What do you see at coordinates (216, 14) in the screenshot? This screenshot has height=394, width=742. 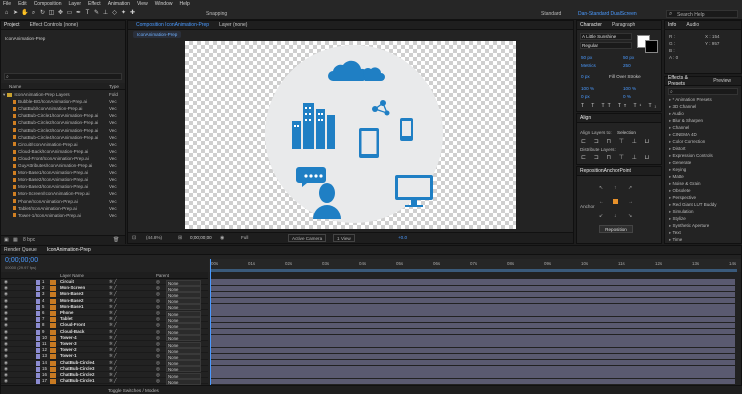 I see `snapping-label: Snapping` at bounding box center [216, 14].